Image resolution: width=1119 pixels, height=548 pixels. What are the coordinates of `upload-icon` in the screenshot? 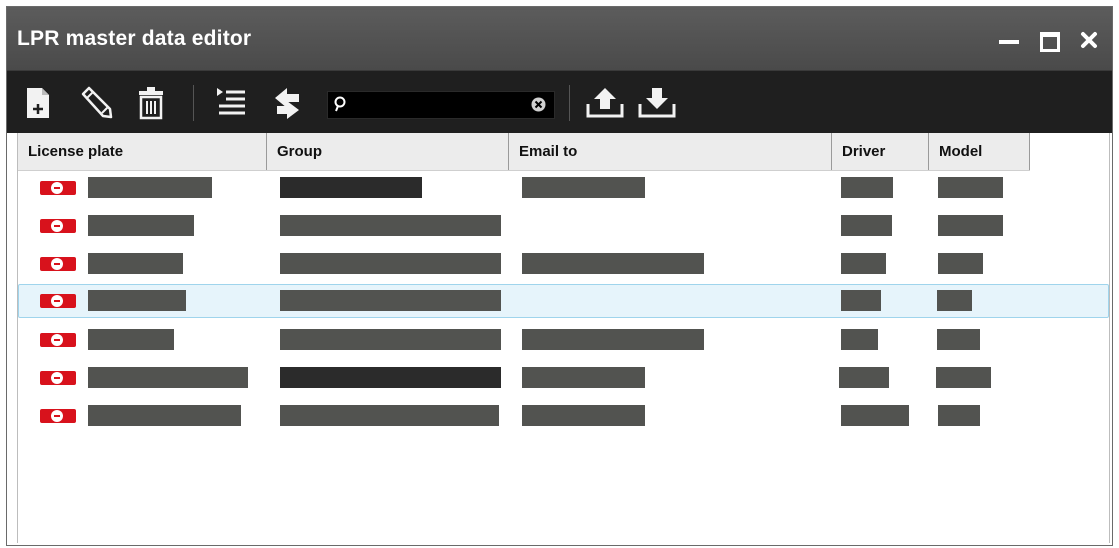 It's located at (605, 103).